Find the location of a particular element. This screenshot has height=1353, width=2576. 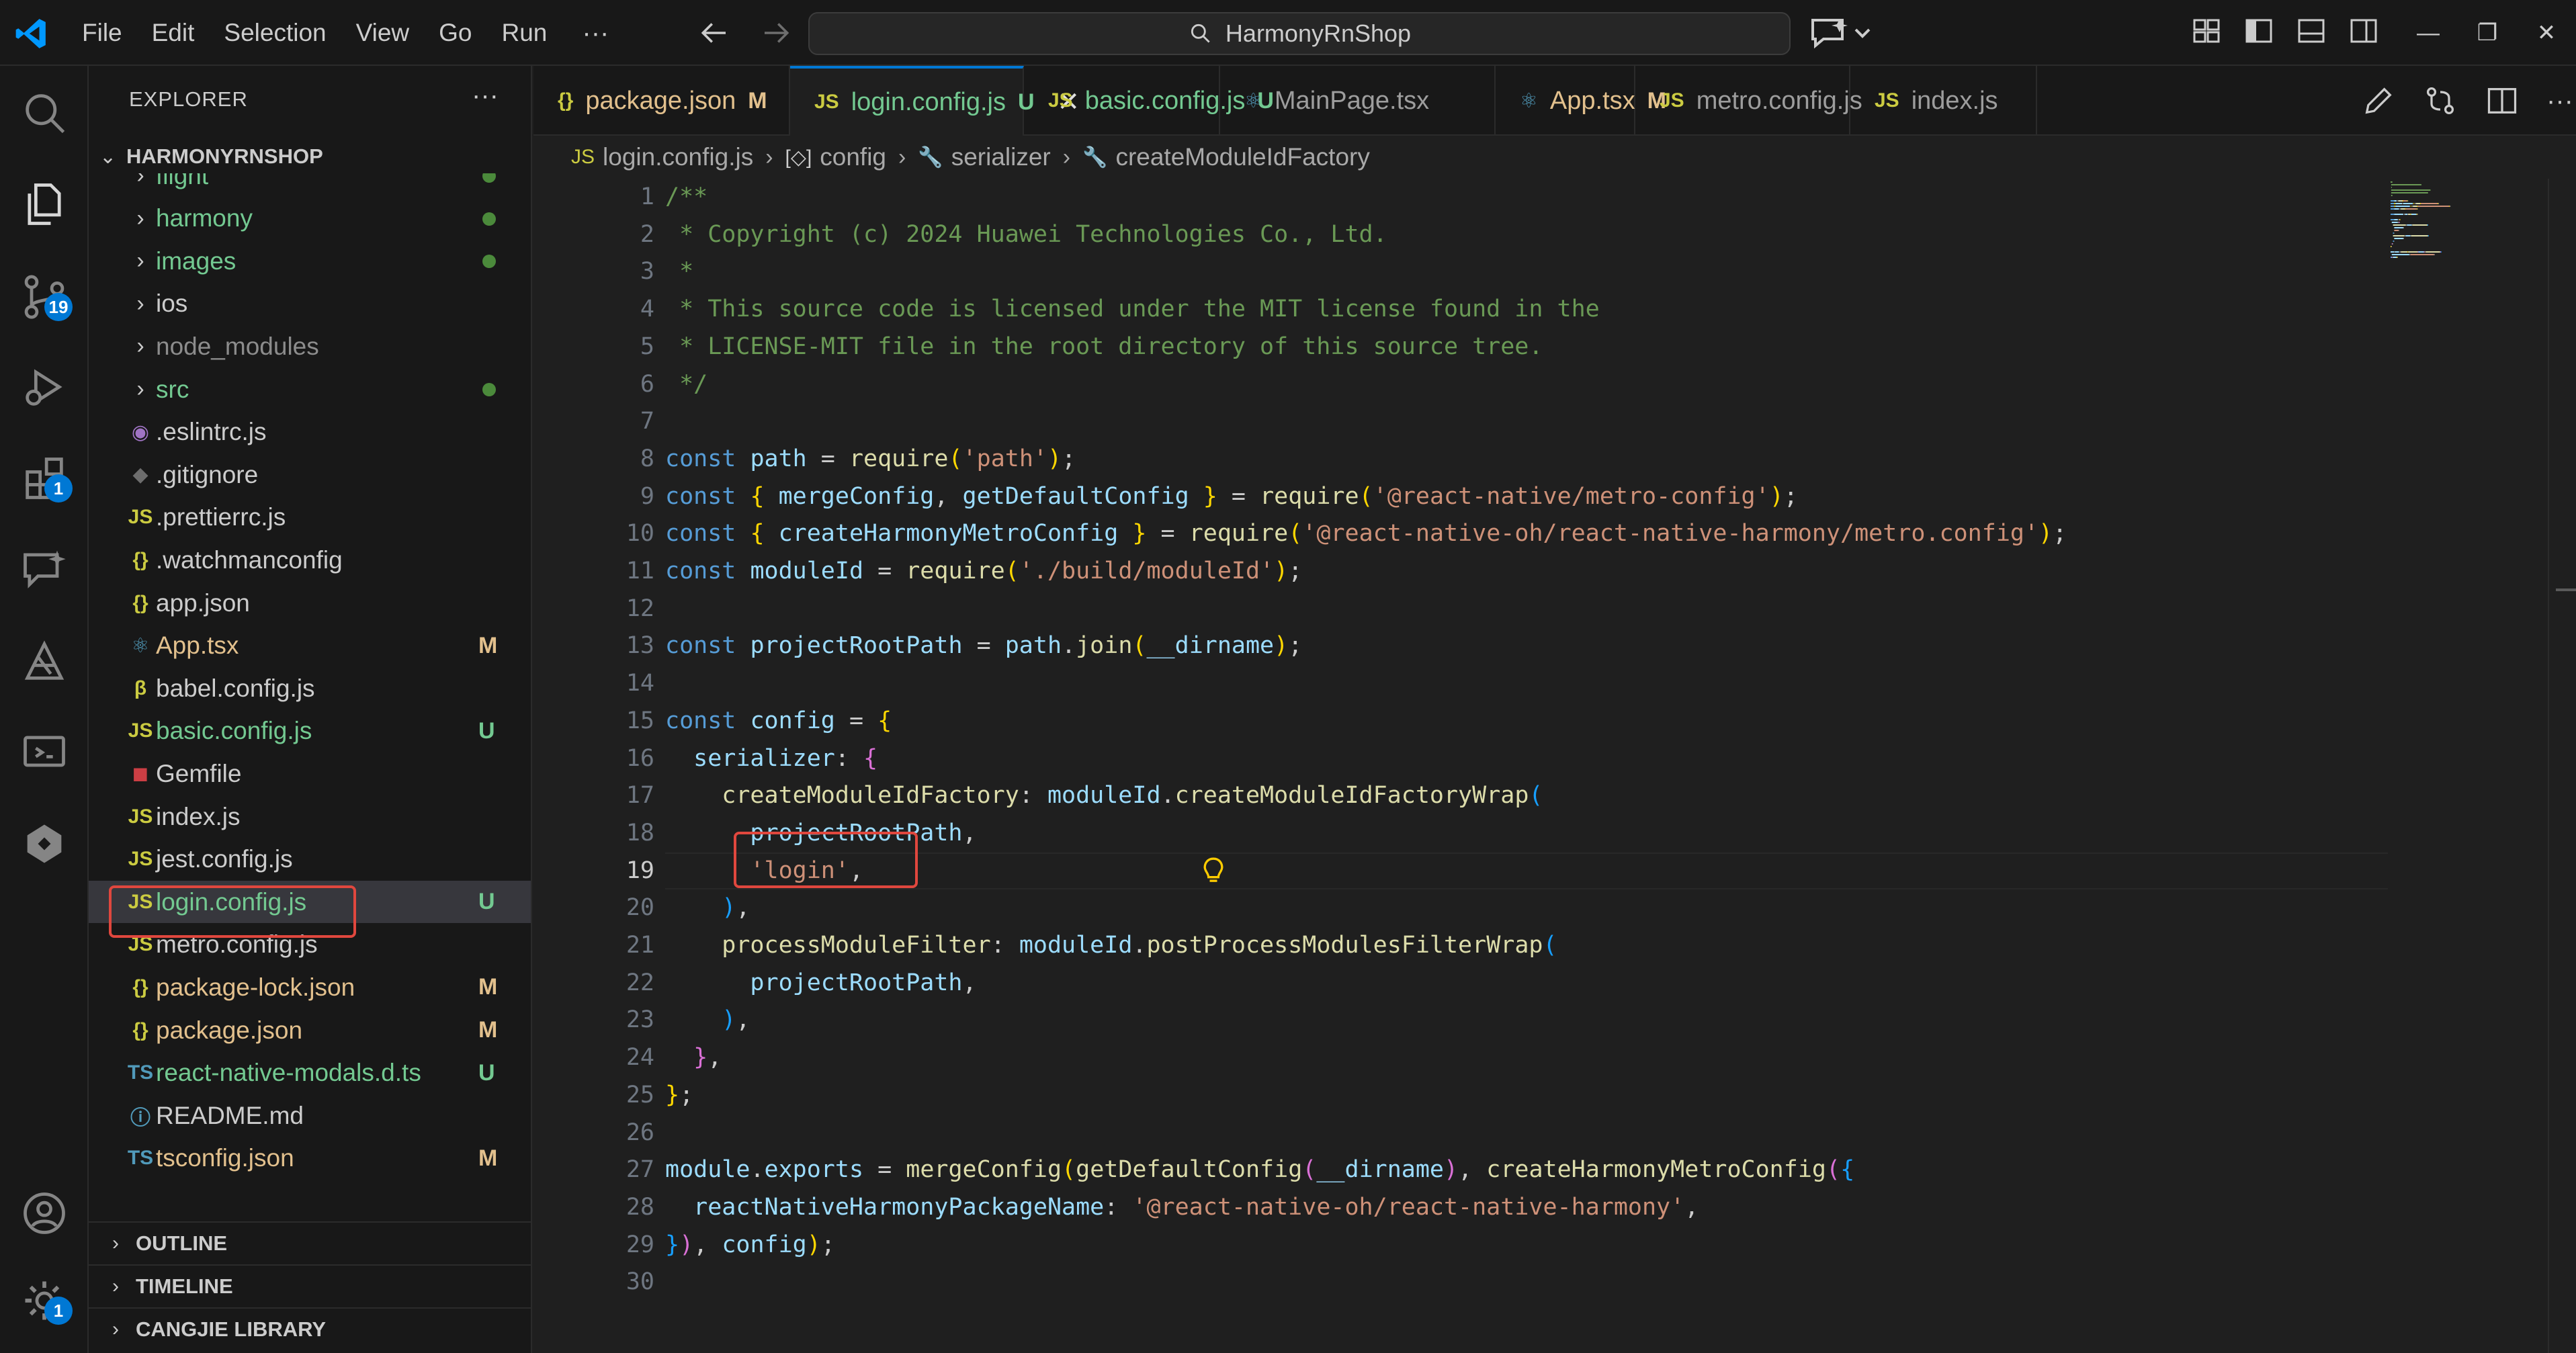

activity-harmony is located at coordinates (44, 843).